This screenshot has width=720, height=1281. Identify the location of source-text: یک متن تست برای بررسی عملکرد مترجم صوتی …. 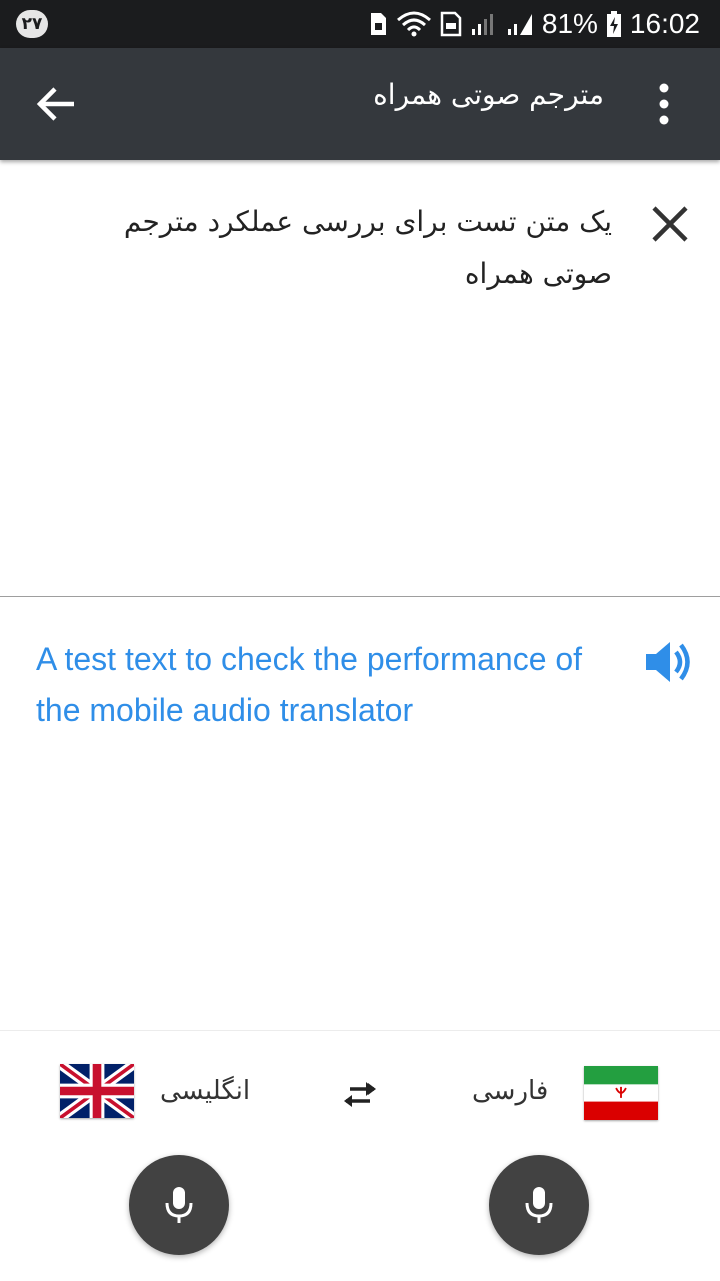
(356, 248).